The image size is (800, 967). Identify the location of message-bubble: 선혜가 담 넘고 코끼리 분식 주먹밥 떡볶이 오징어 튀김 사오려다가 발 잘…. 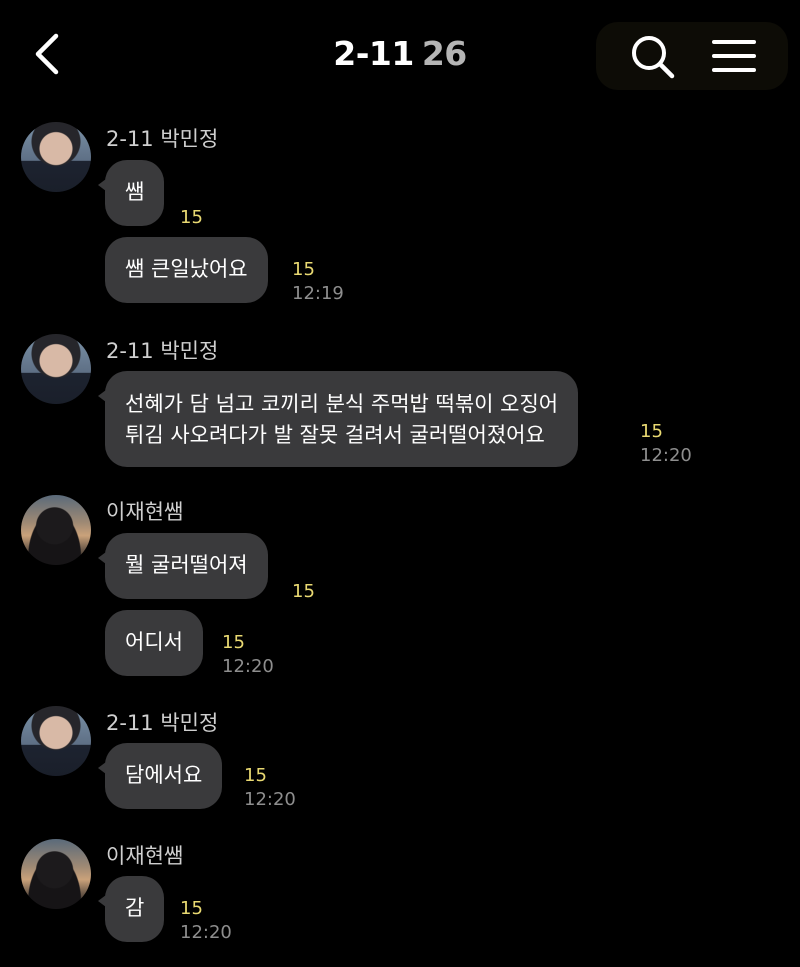
(338, 419).